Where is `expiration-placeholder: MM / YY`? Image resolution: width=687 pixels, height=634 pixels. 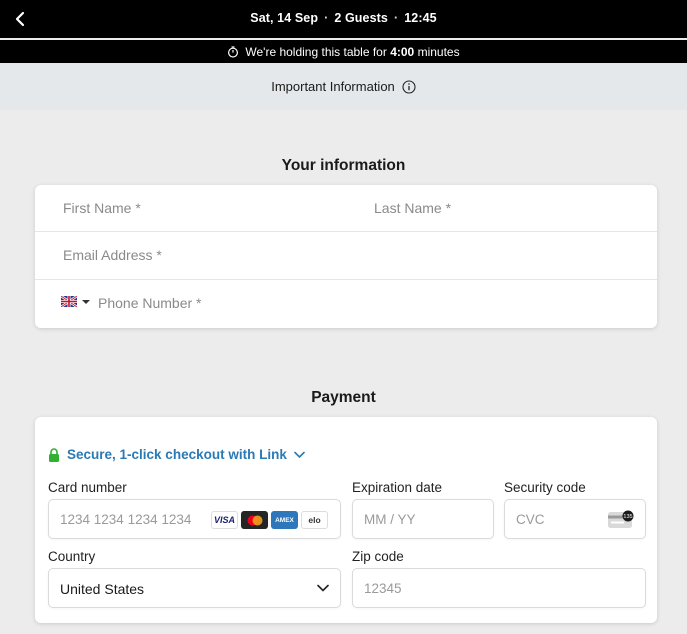
expiration-placeholder: MM / YY is located at coordinates (390, 519).